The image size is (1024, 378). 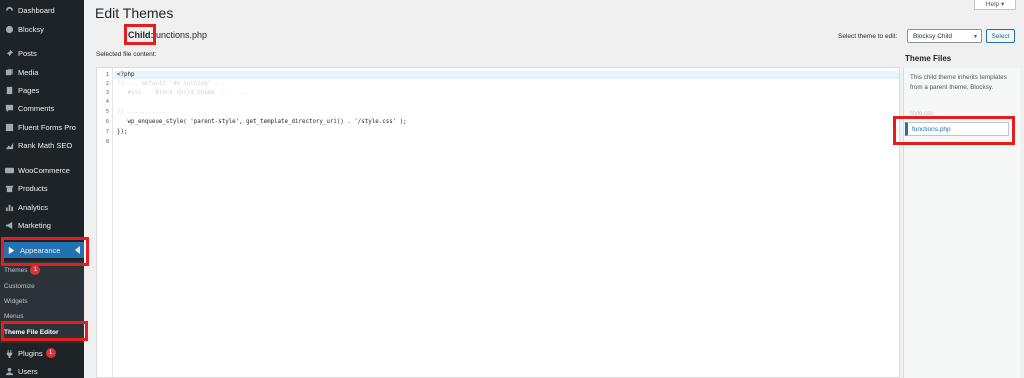 What do you see at coordinates (42, 301) in the screenshot?
I see `submenu-widgets: Widgets` at bounding box center [42, 301].